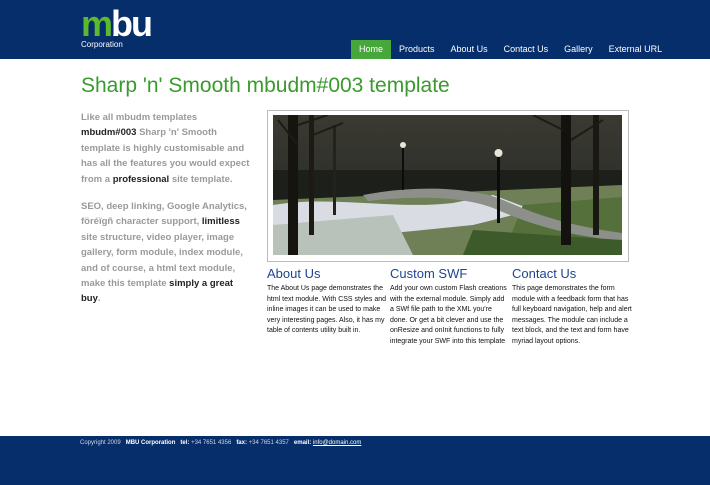 This screenshot has width=710, height=485. I want to click on logo-letter-m: m, so click(97, 23).